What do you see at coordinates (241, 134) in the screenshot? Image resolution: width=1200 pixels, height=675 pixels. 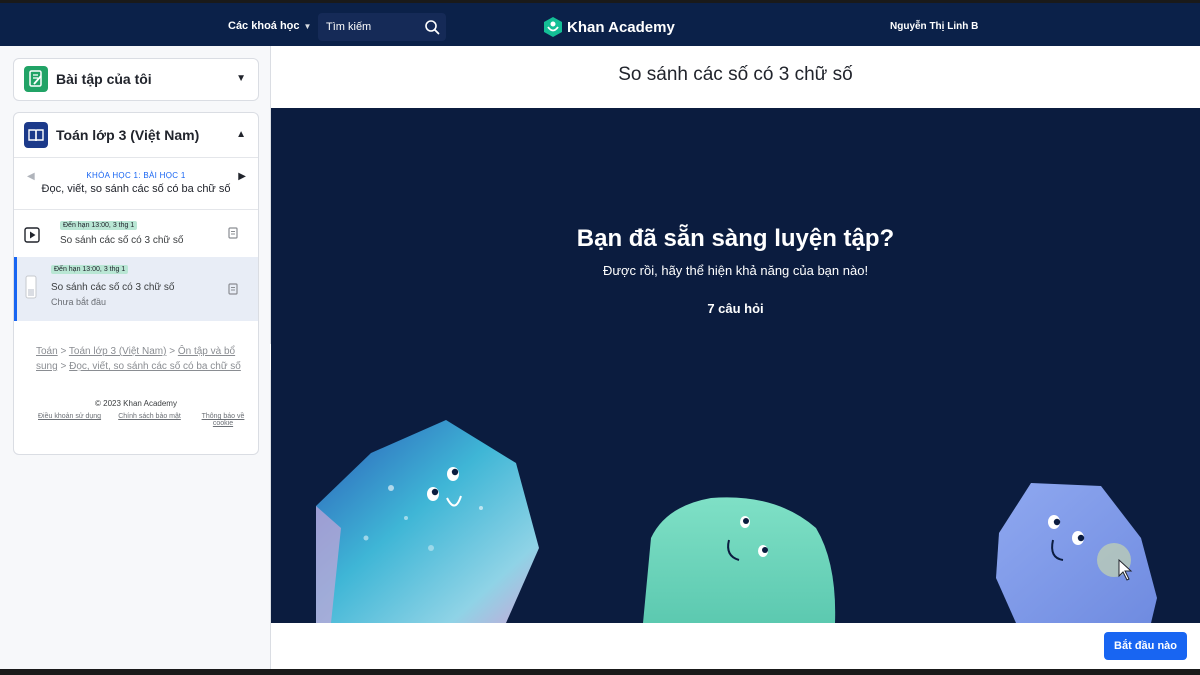 I see `chevron-up-icon: ▲` at bounding box center [241, 134].